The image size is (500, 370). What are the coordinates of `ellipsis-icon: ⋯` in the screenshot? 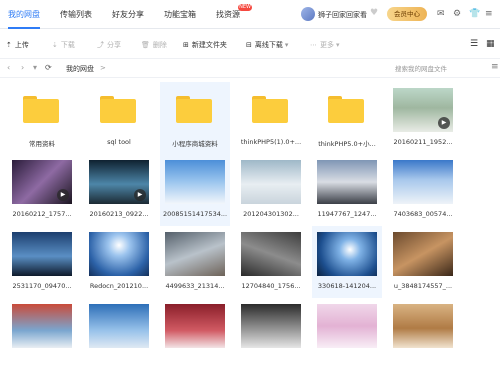 It's located at (313, 45).